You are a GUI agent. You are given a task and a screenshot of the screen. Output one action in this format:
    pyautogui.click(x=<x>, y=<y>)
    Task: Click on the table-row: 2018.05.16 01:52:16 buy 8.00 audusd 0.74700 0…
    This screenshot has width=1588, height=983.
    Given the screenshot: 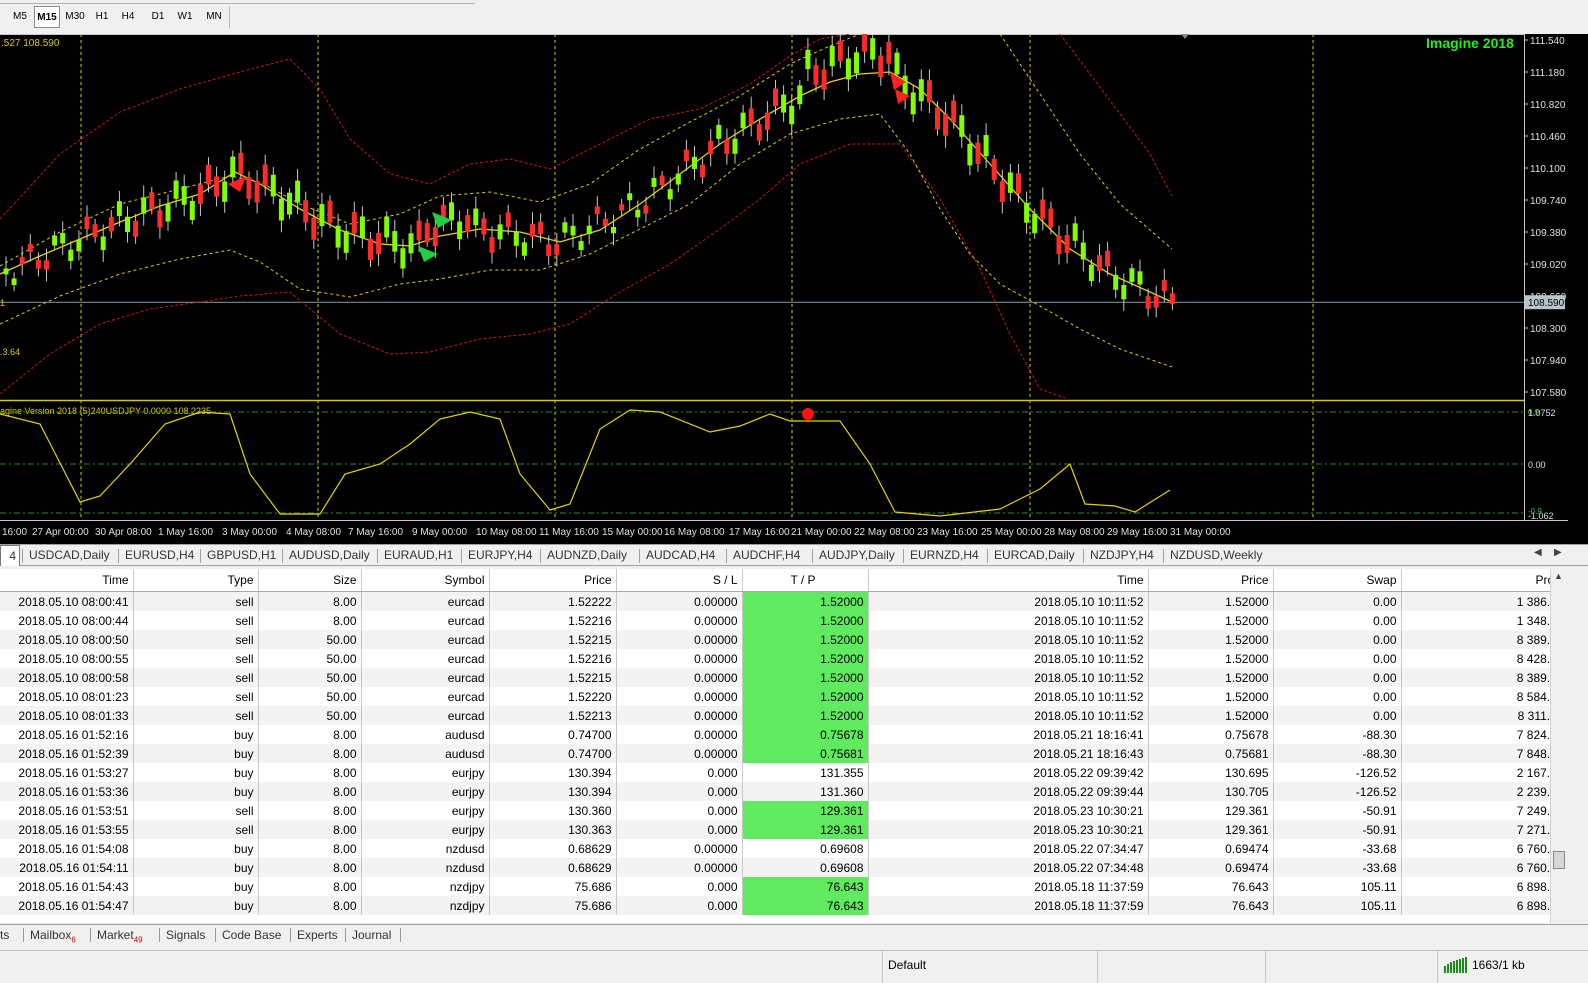 What is the action you would take?
    pyautogui.click(x=784, y=734)
    